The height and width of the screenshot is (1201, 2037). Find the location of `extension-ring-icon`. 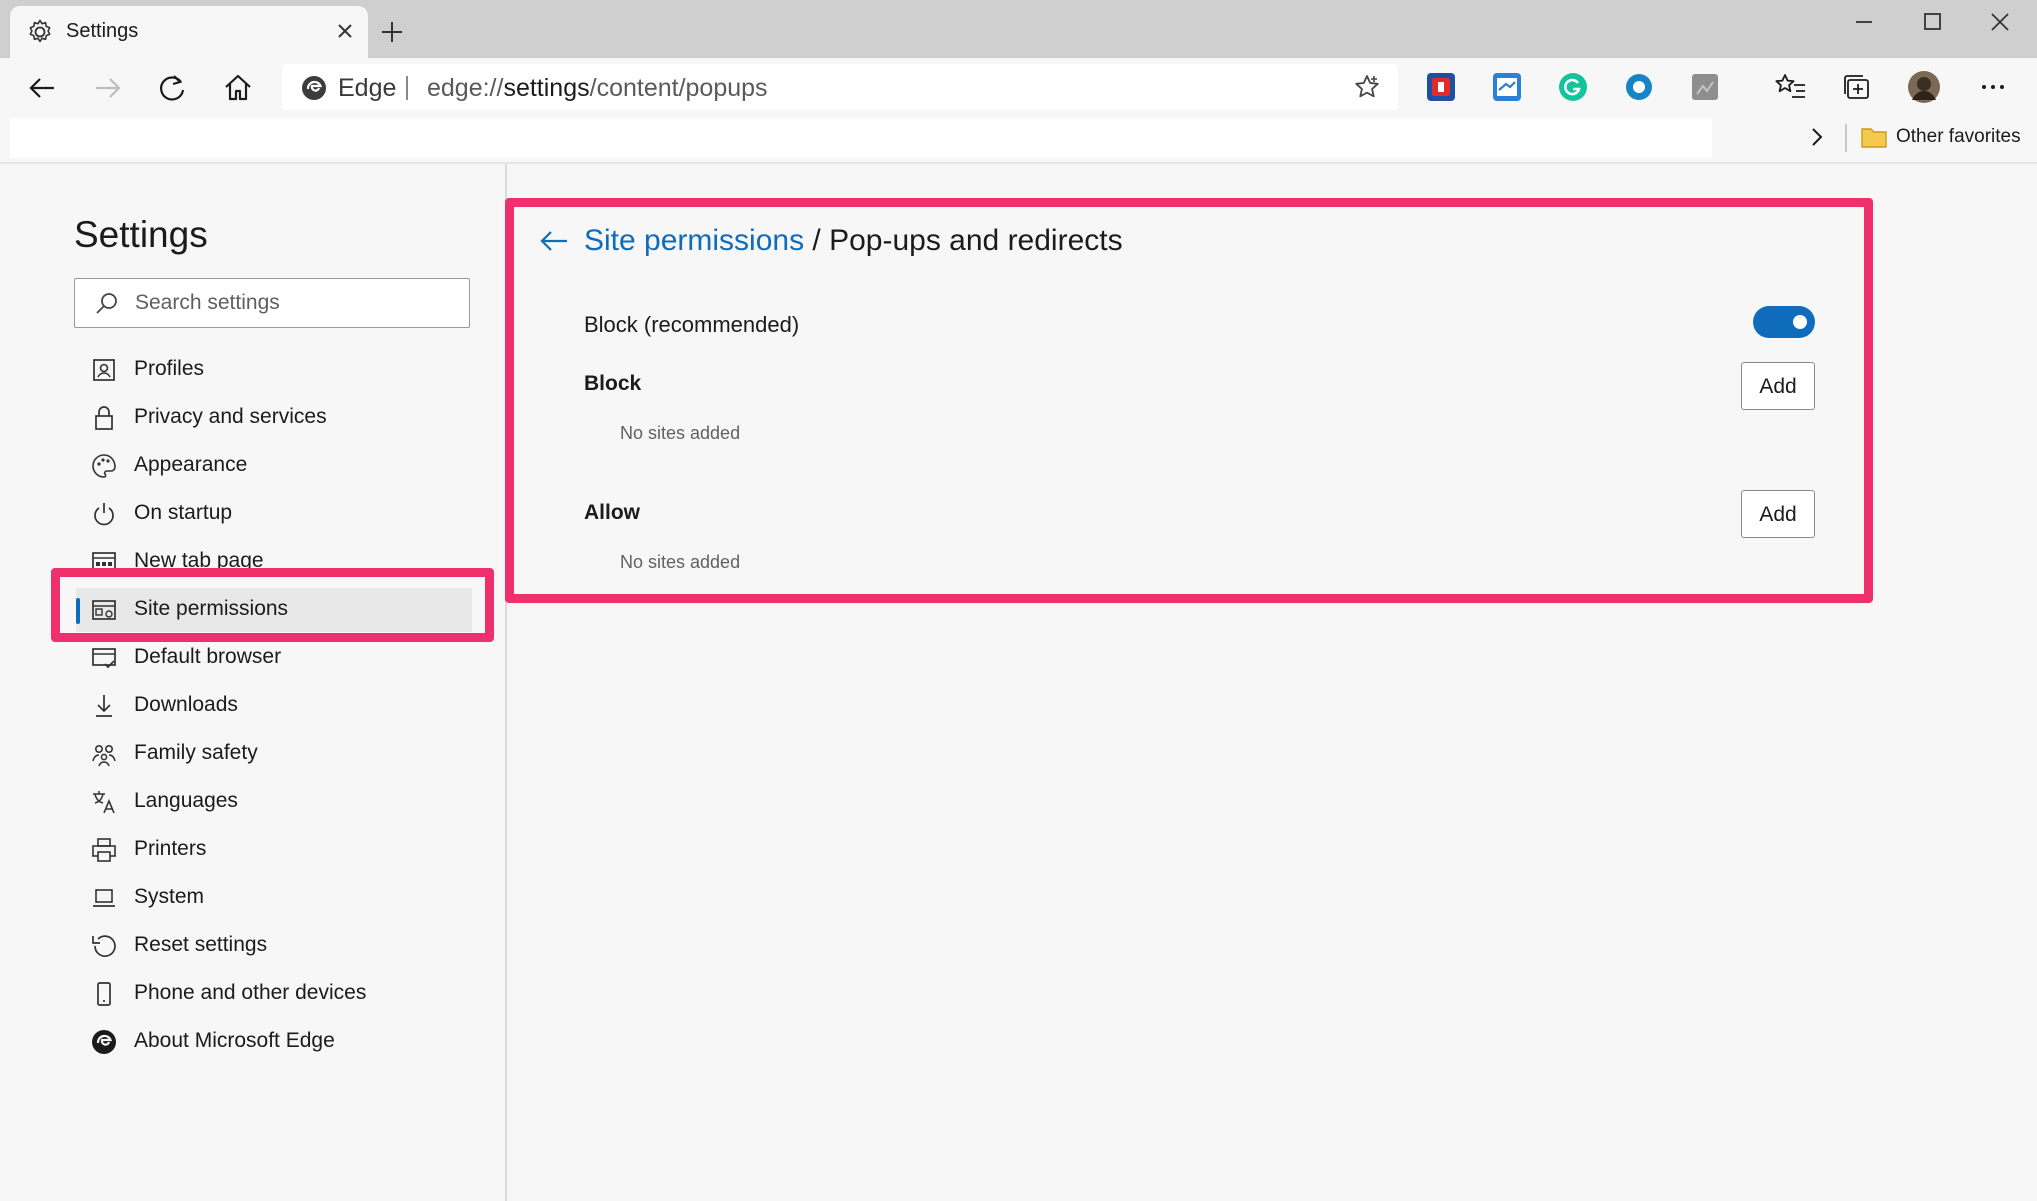

extension-ring-icon is located at coordinates (1639, 87).